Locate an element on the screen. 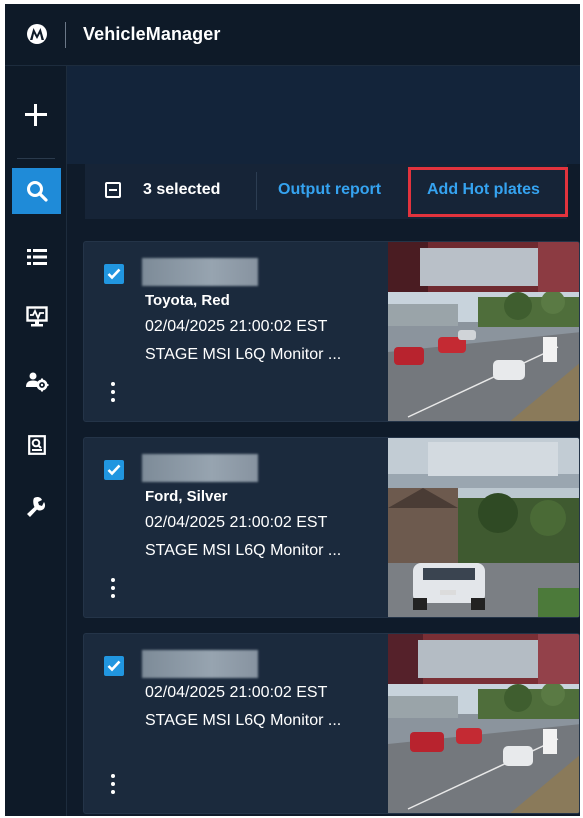 The height and width of the screenshot is (818, 583). nav-search is located at coordinates (36, 191).